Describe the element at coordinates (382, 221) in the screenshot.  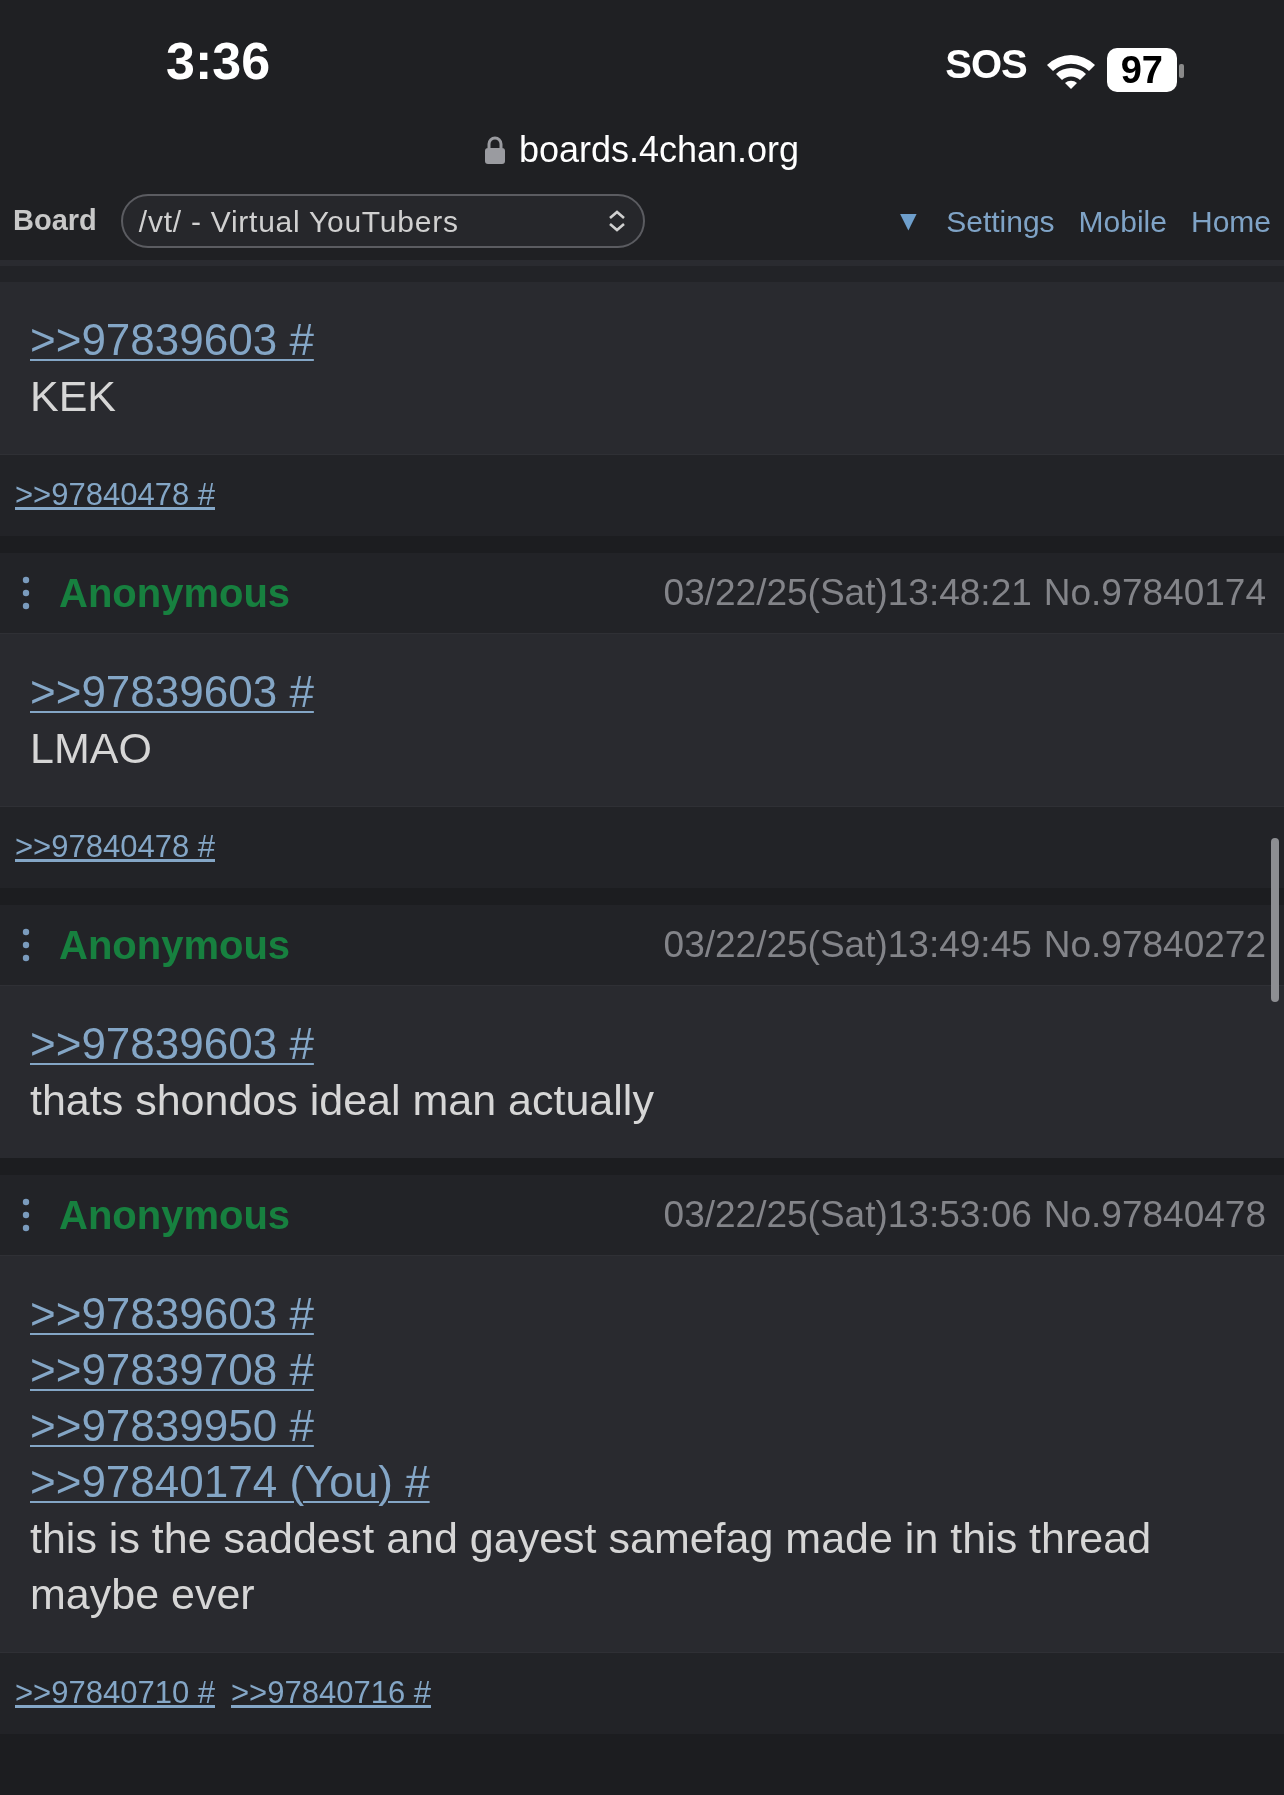
I see `board-select: /vt/ - Virtual YouTubers` at that location.